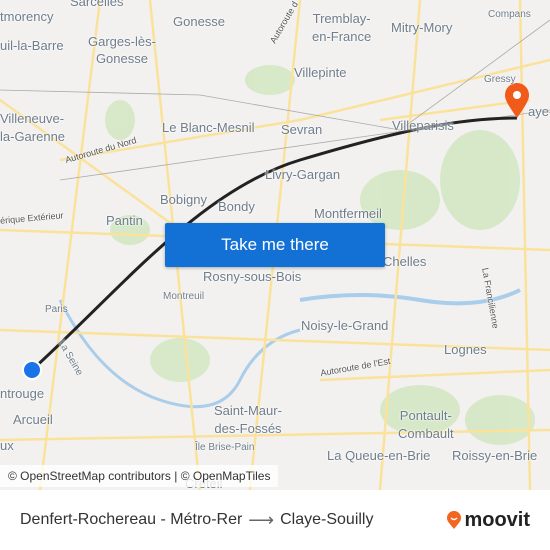 The image size is (550, 550). Describe the element at coordinates (199, 21) in the screenshot. I see `map-label: Gonesse` at that location.